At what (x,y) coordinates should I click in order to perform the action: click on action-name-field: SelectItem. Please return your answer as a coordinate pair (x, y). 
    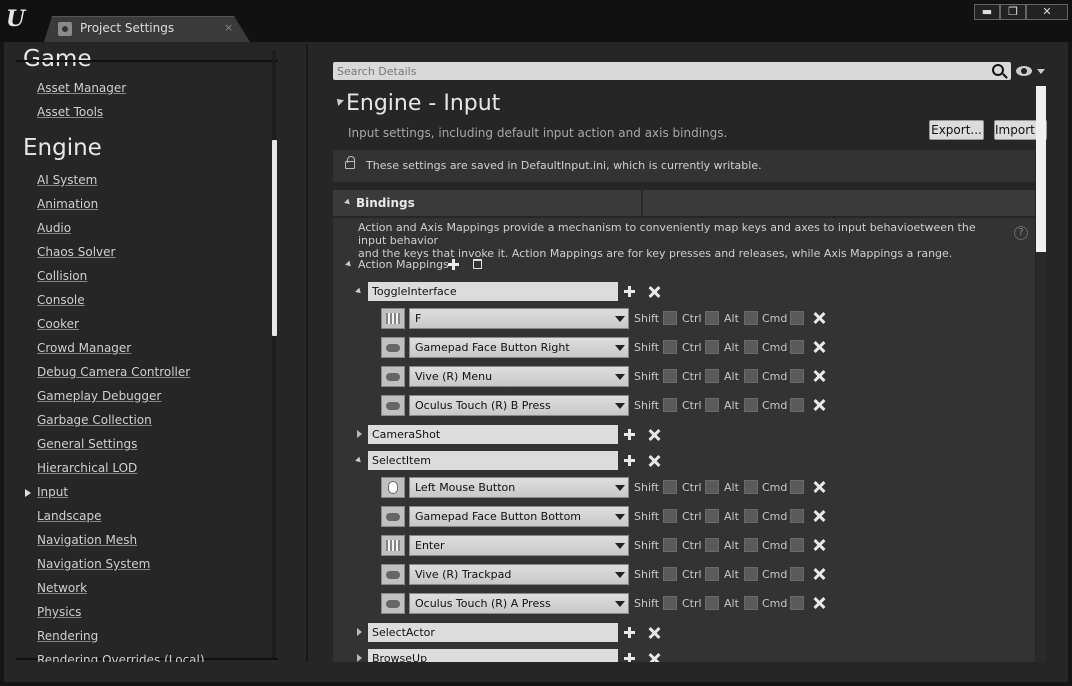
    Looking at the image, I should click on (493, 460).